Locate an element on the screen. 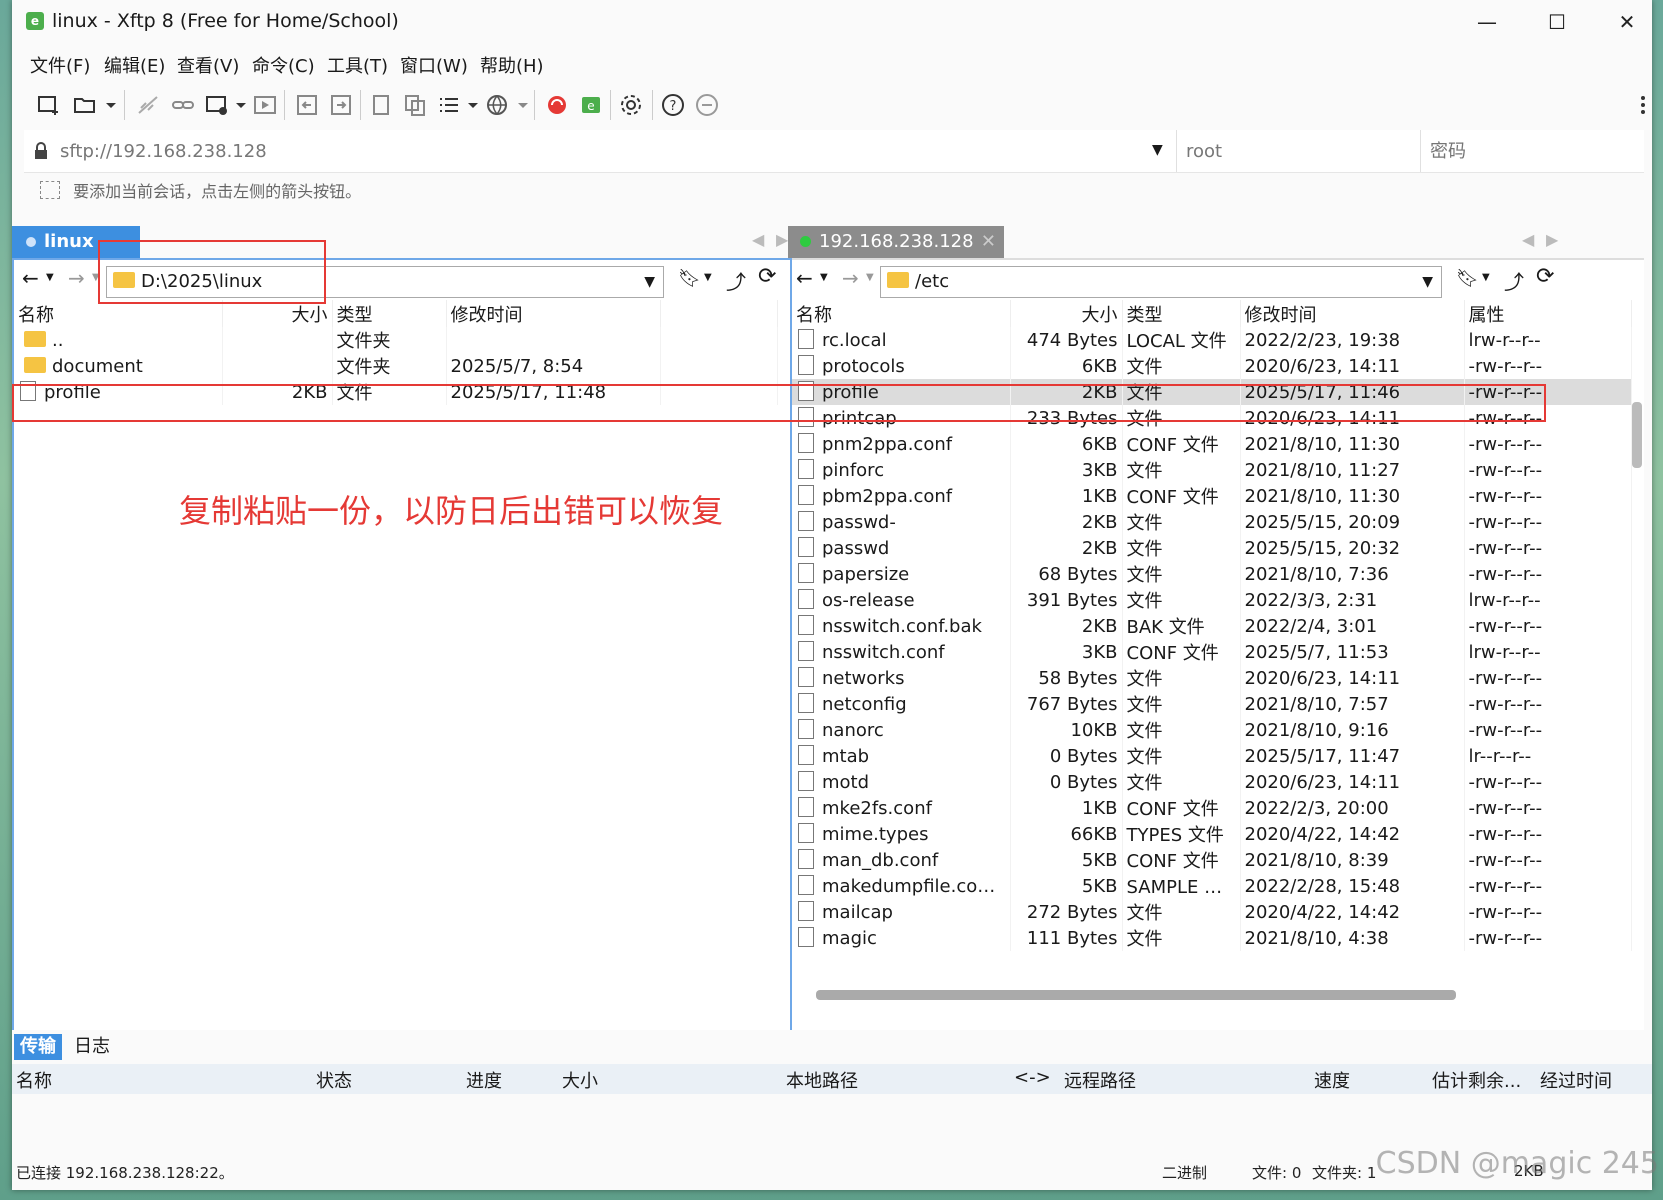 This screenshot has height=1200, width=1663. window-dropdown-icon is located at coordinates (237, 105).